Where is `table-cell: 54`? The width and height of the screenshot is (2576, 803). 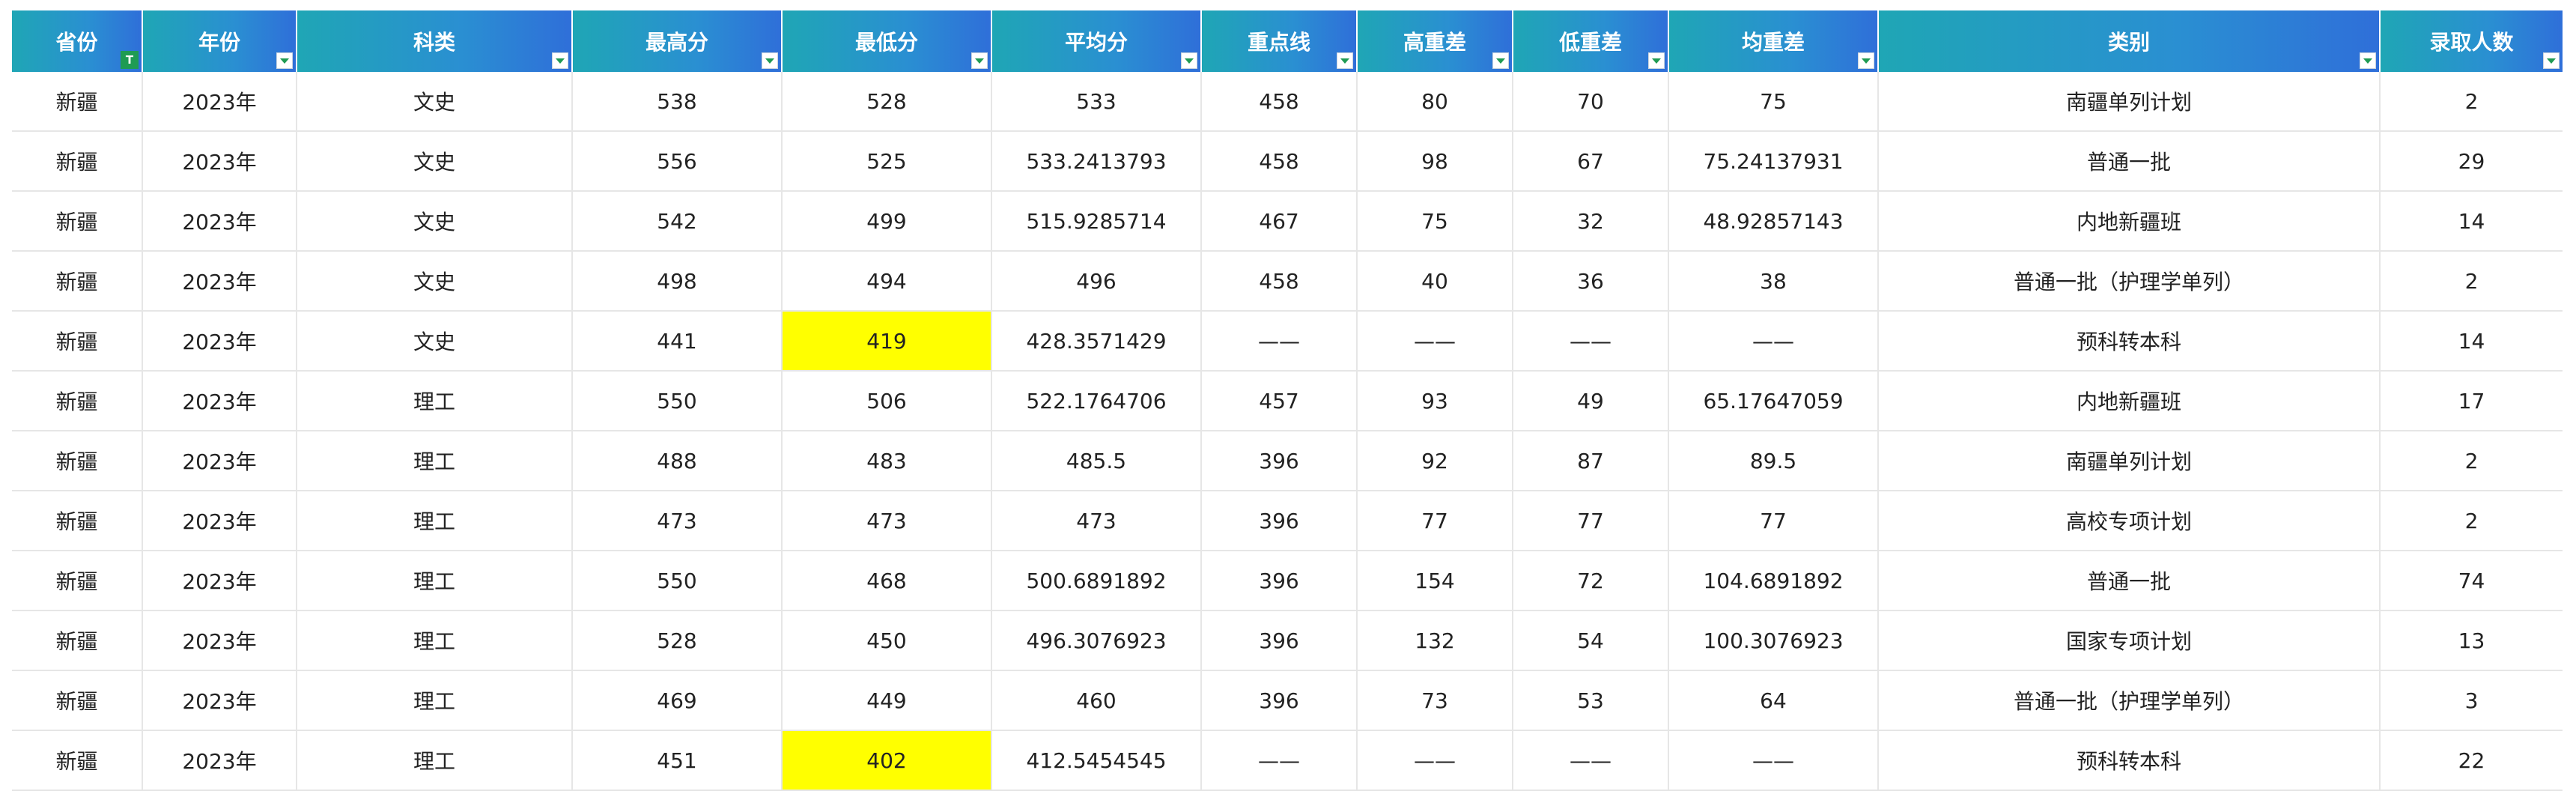 table-cell: 54 is located at coordinates (1591, 640).